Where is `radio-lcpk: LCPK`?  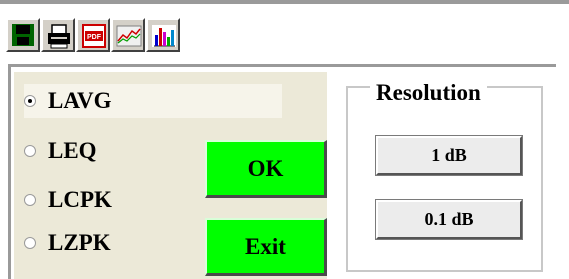
radio-lcpk: LCPK is located at coordinates (68, 200).